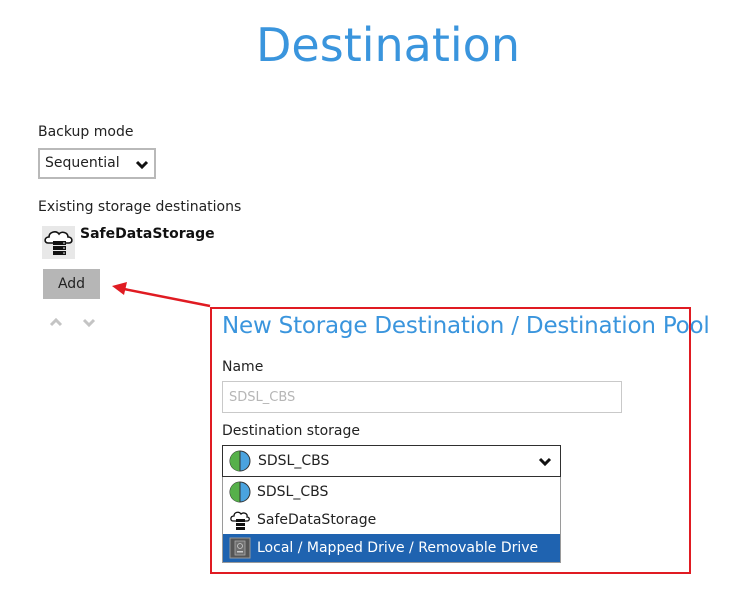 The height and width of the screenshot is (593, 746). I want to click on destination-storage-value: SDSL_CBS, so click(294, 461).